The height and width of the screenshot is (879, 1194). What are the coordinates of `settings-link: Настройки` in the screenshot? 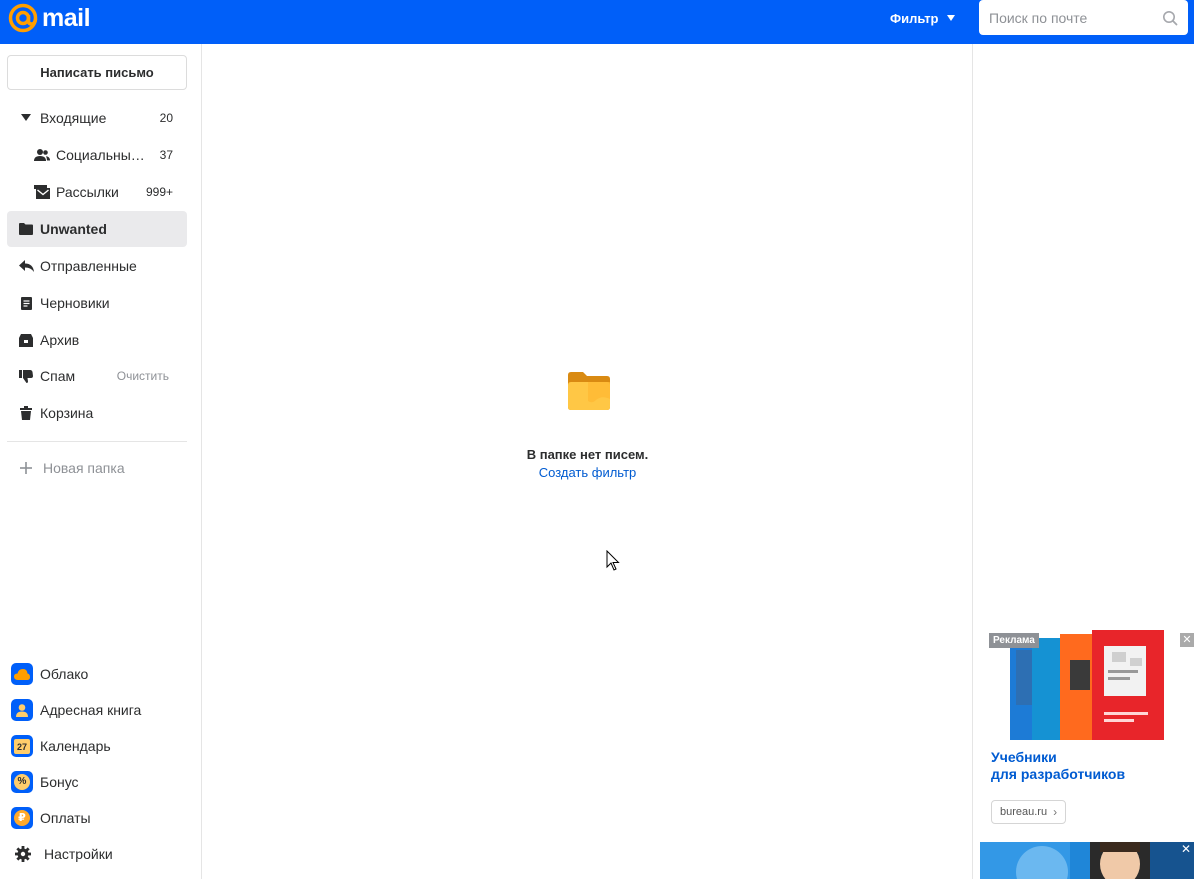 It's located at (97, 854).